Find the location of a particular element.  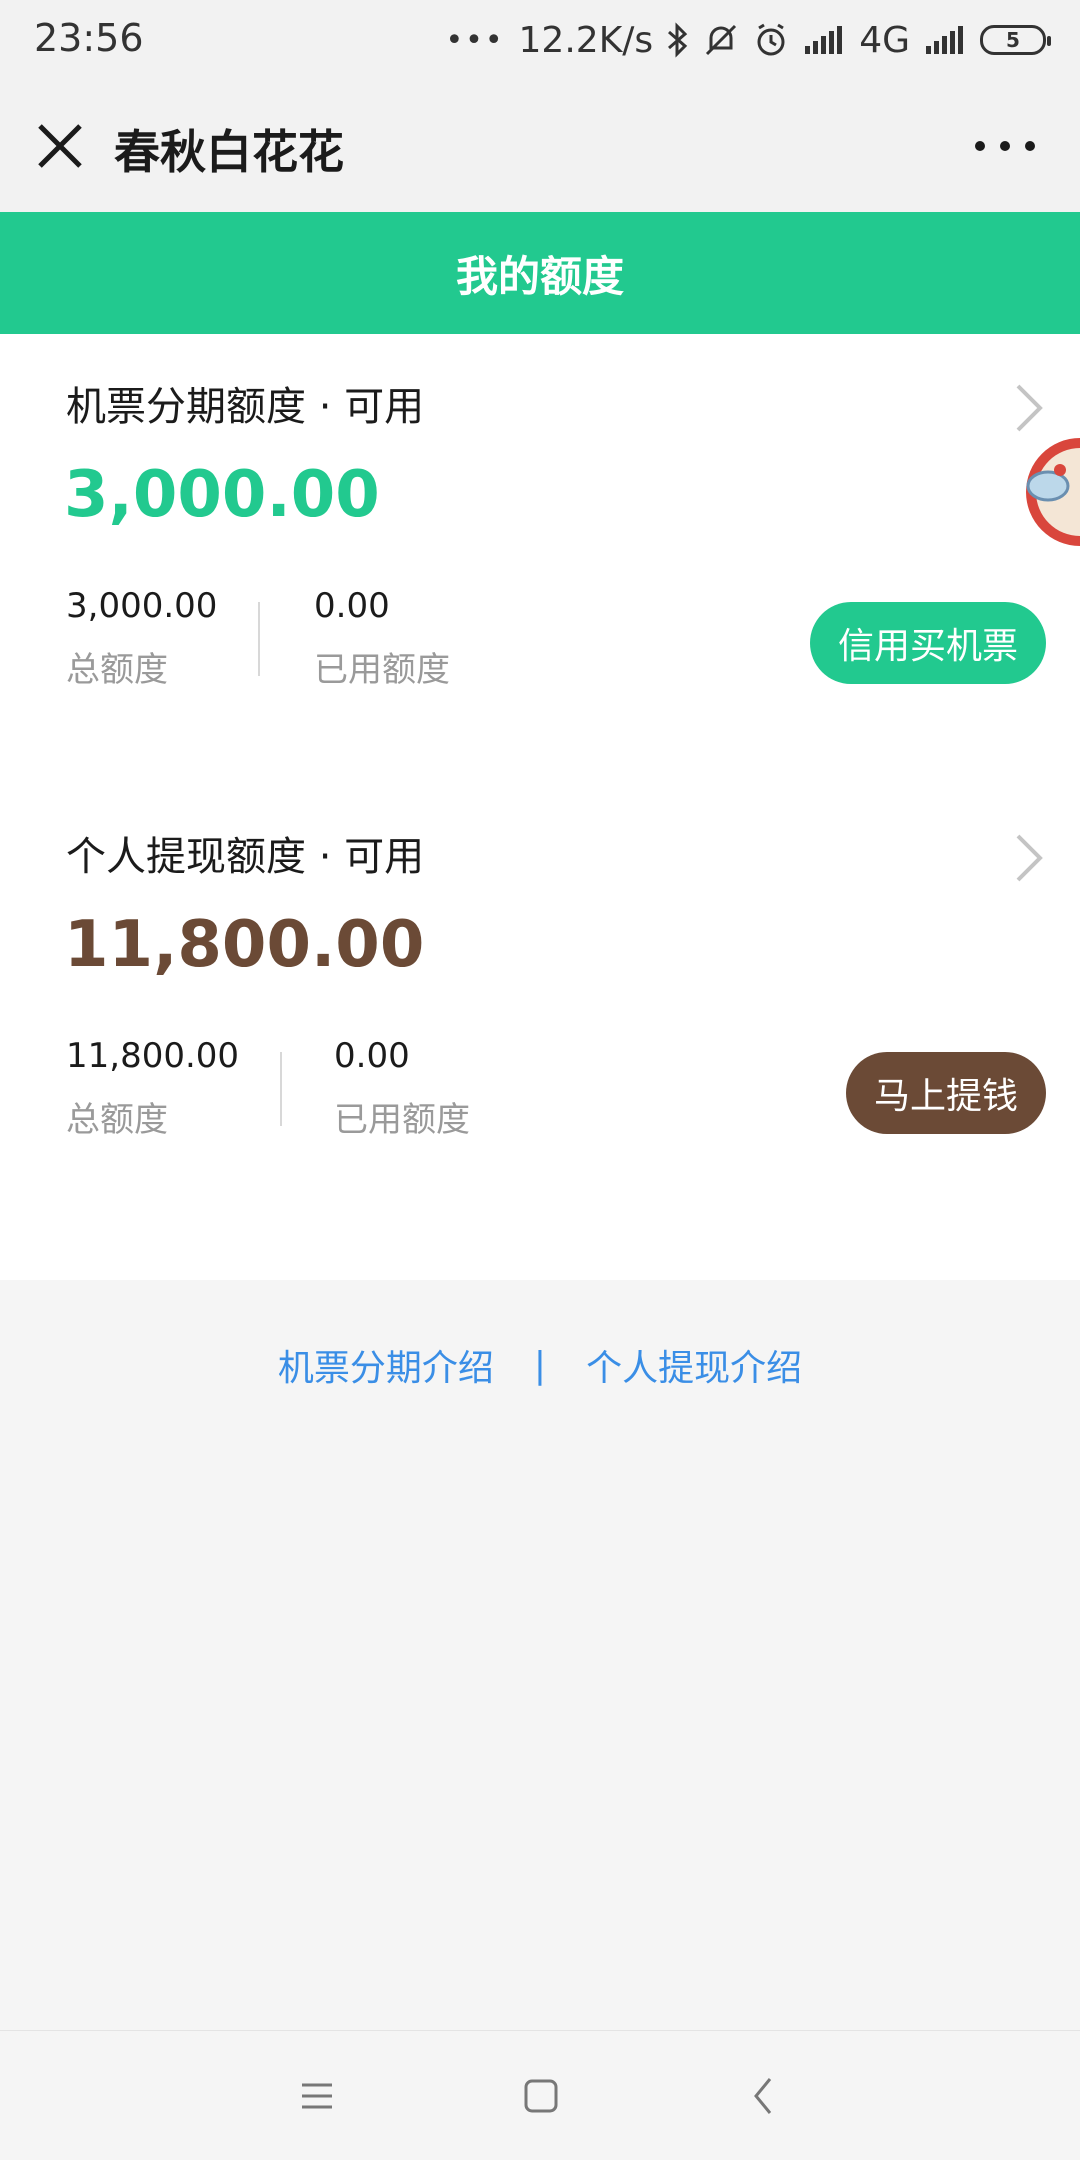

more-notifications-icon: ••• is located at coordinates (475, 40).